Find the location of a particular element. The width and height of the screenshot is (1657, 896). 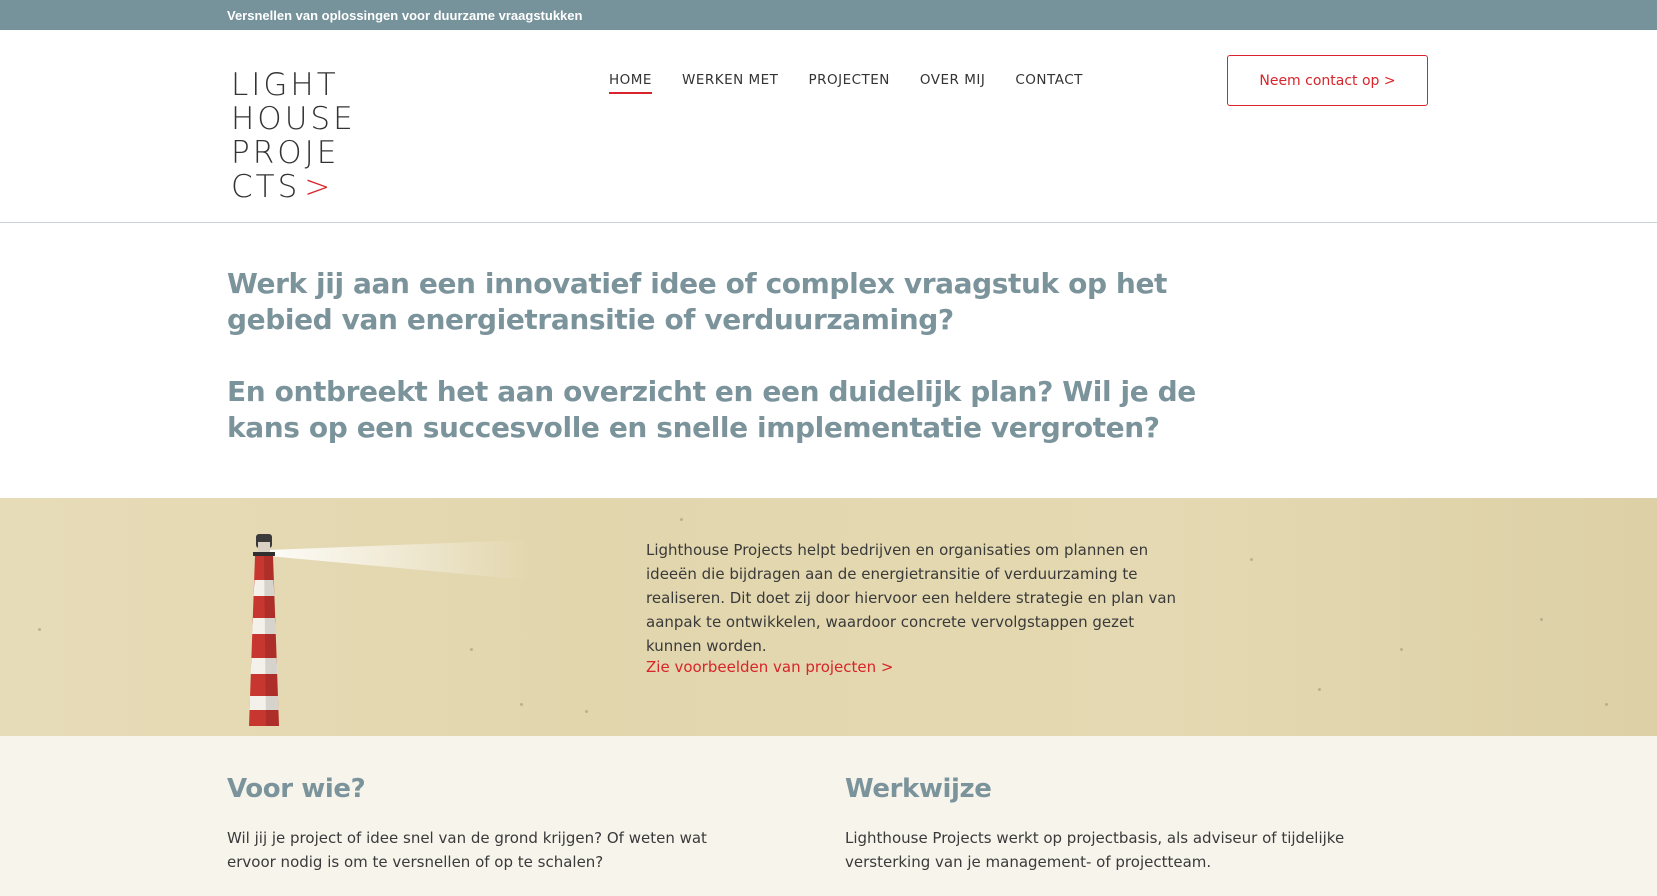

logo-arrow-icon: > is located at coordinates (319, 187).